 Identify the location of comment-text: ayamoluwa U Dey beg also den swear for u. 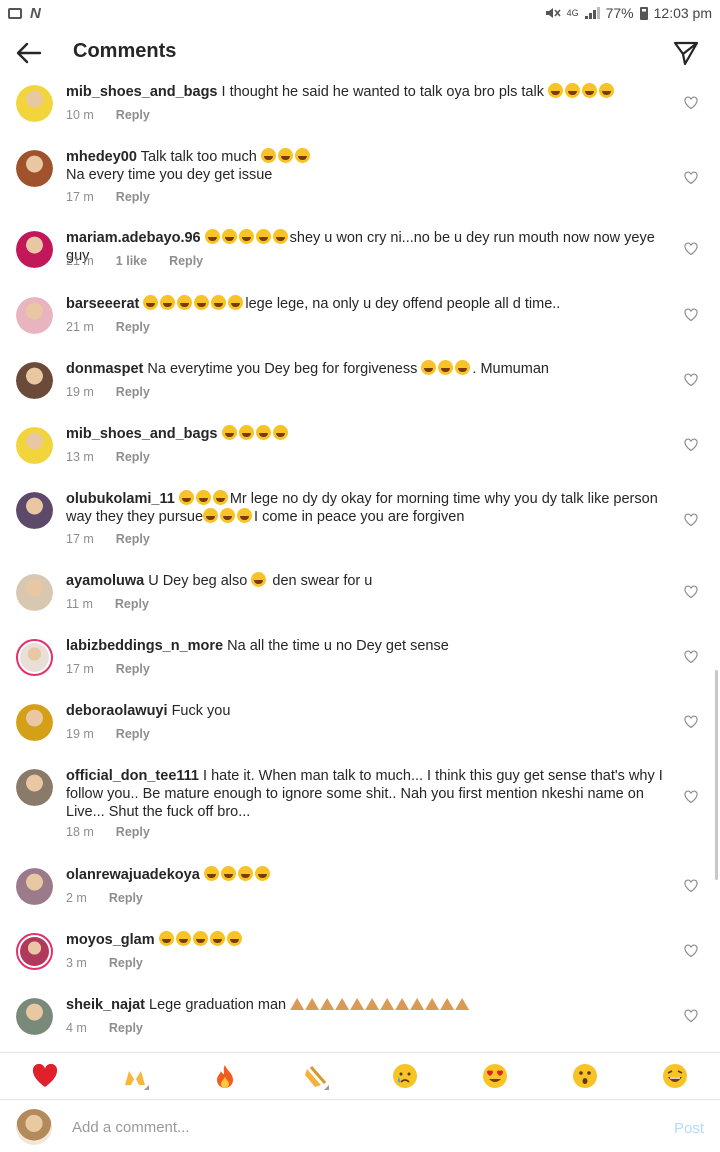
(366, 581).